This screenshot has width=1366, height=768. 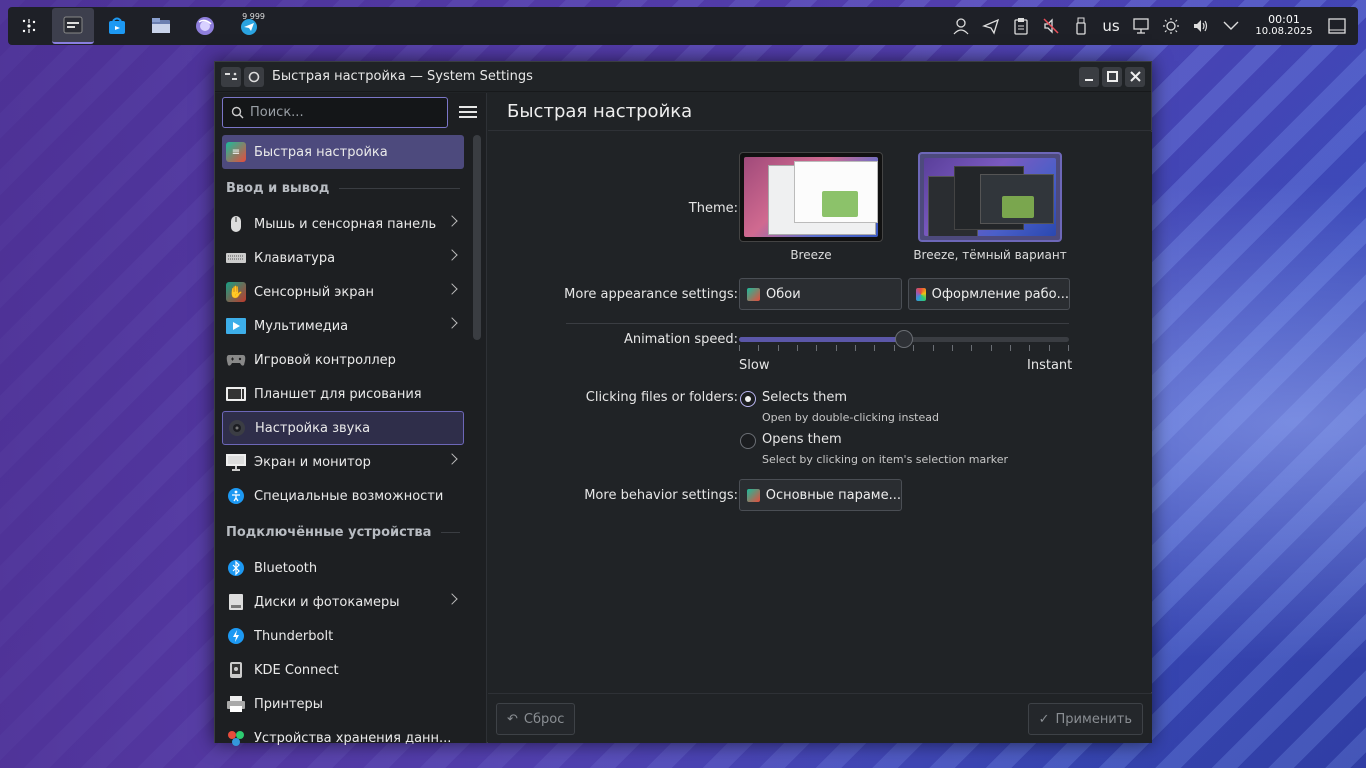 What do you see at coordinates (1021, 26) in the screenshot?
I see `clipboard-icon` at bounding box center [1021, 26].